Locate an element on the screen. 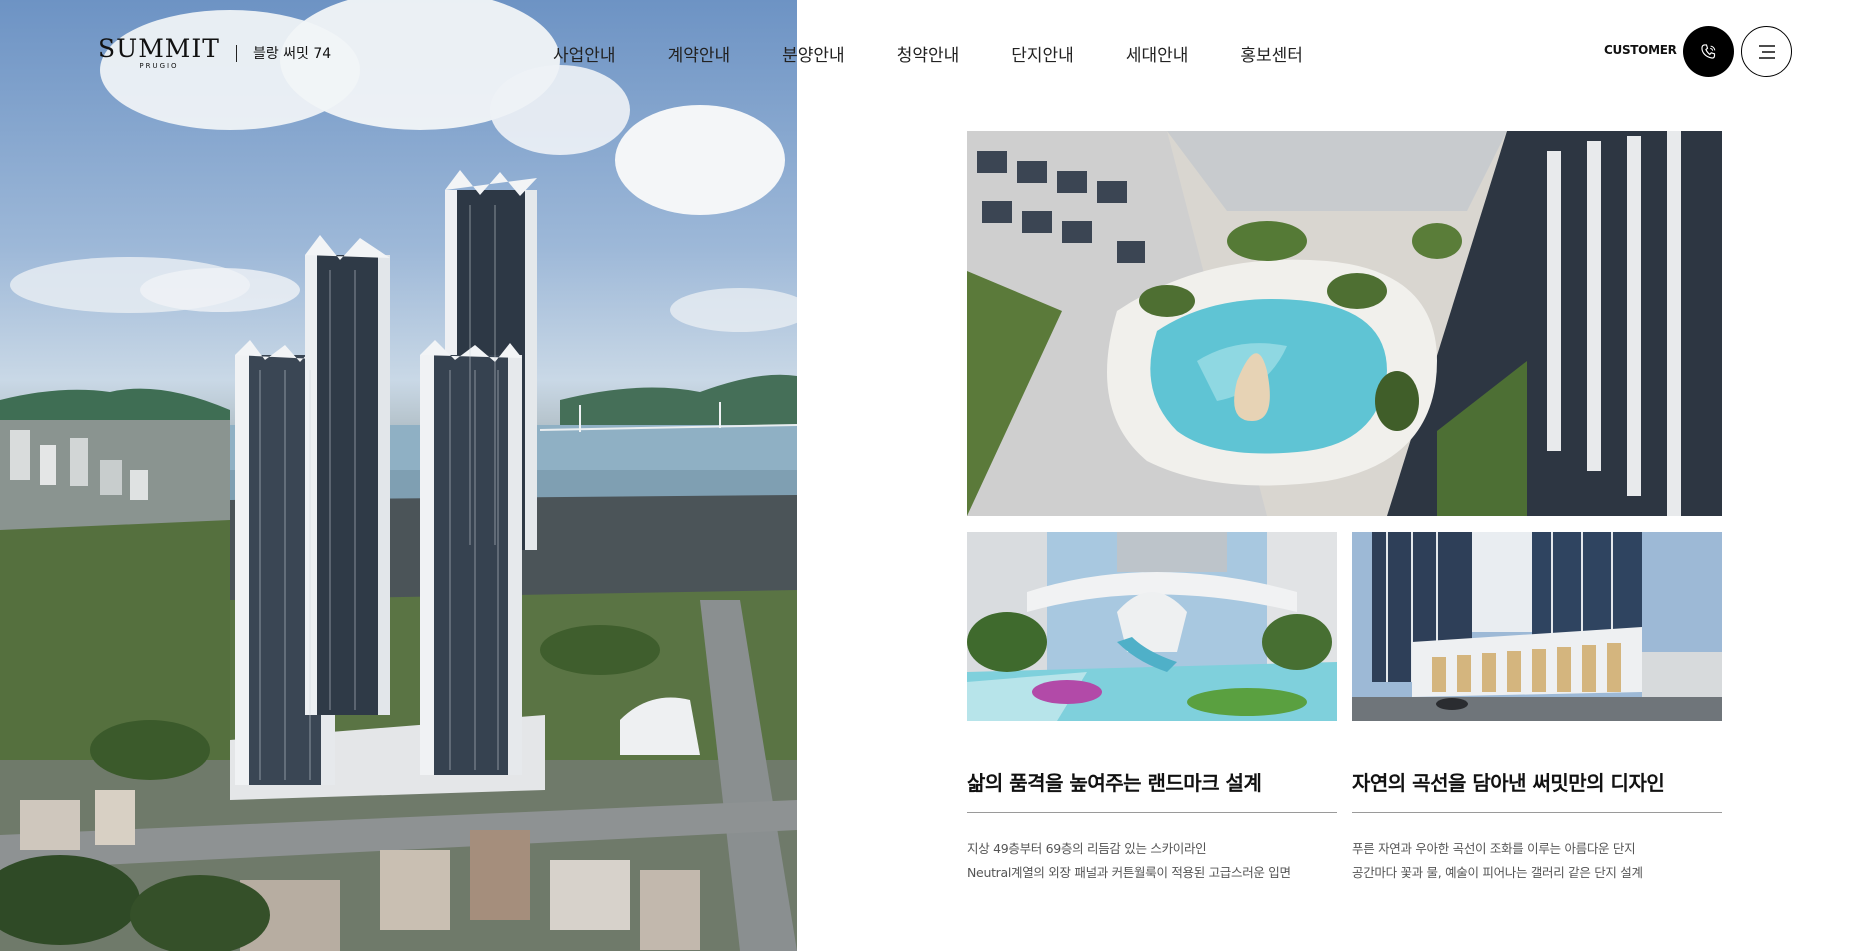 Image resolution: width=1868 pixels, height=951 pixels. main-nav: 사업안내 계약안내 분양안내 청약안내 단지안내 세대안내 홍보센터 is located at coordinates (954, 53).